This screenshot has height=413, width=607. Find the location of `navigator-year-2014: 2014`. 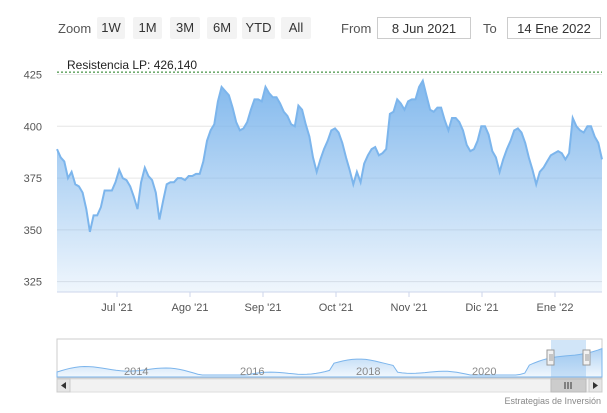

navigator-year-2014: 2014 is located at coordinates (136, 372).